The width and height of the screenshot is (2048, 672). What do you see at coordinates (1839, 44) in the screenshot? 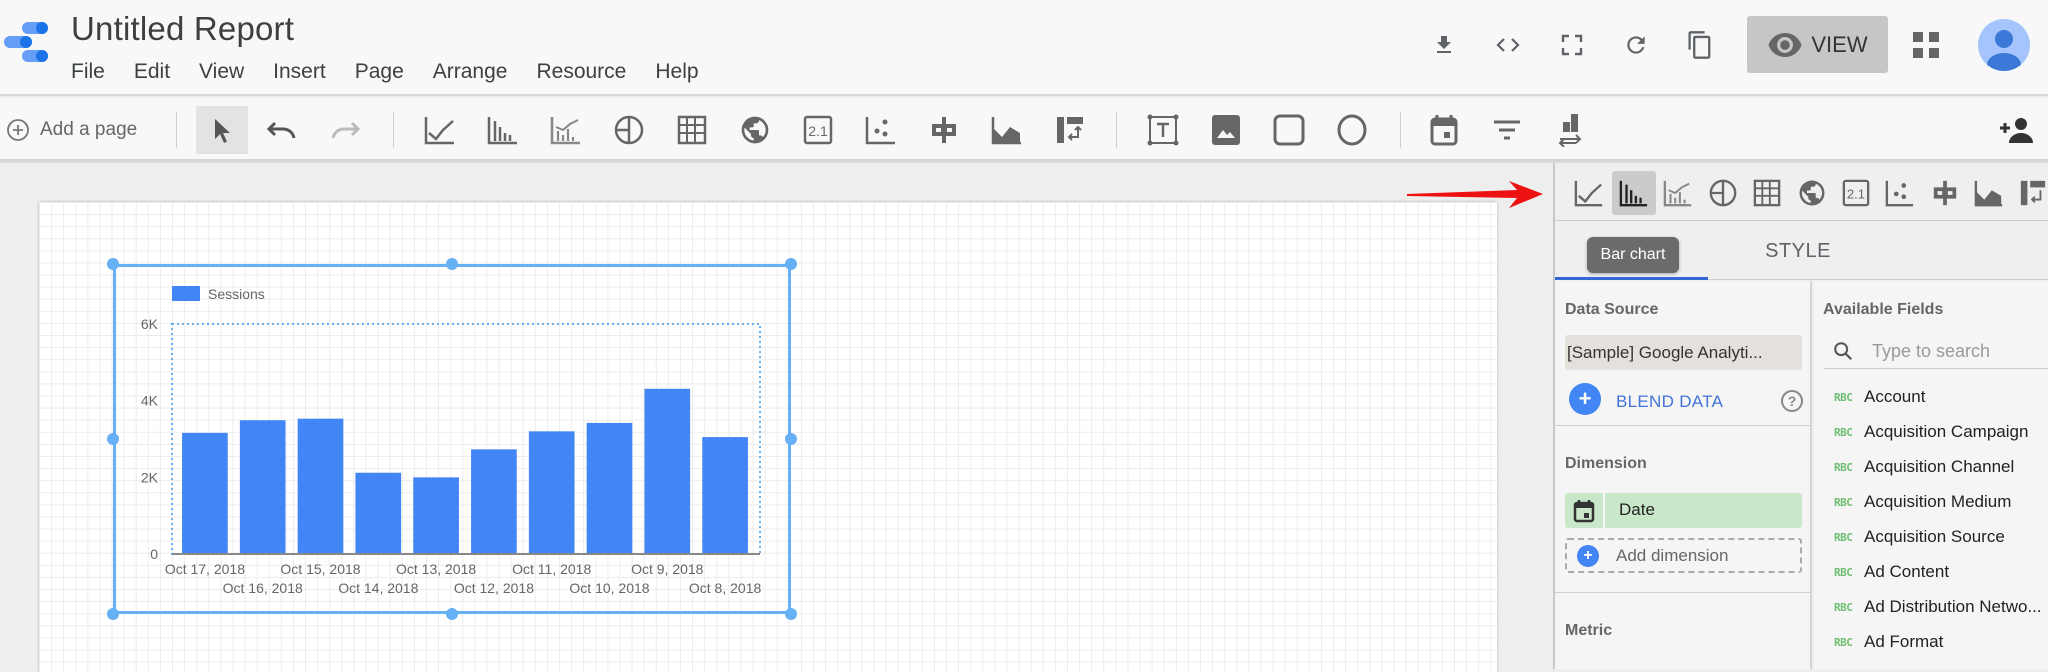
I see `view-button-label: VIEW` at bounding box center [1839, 44].